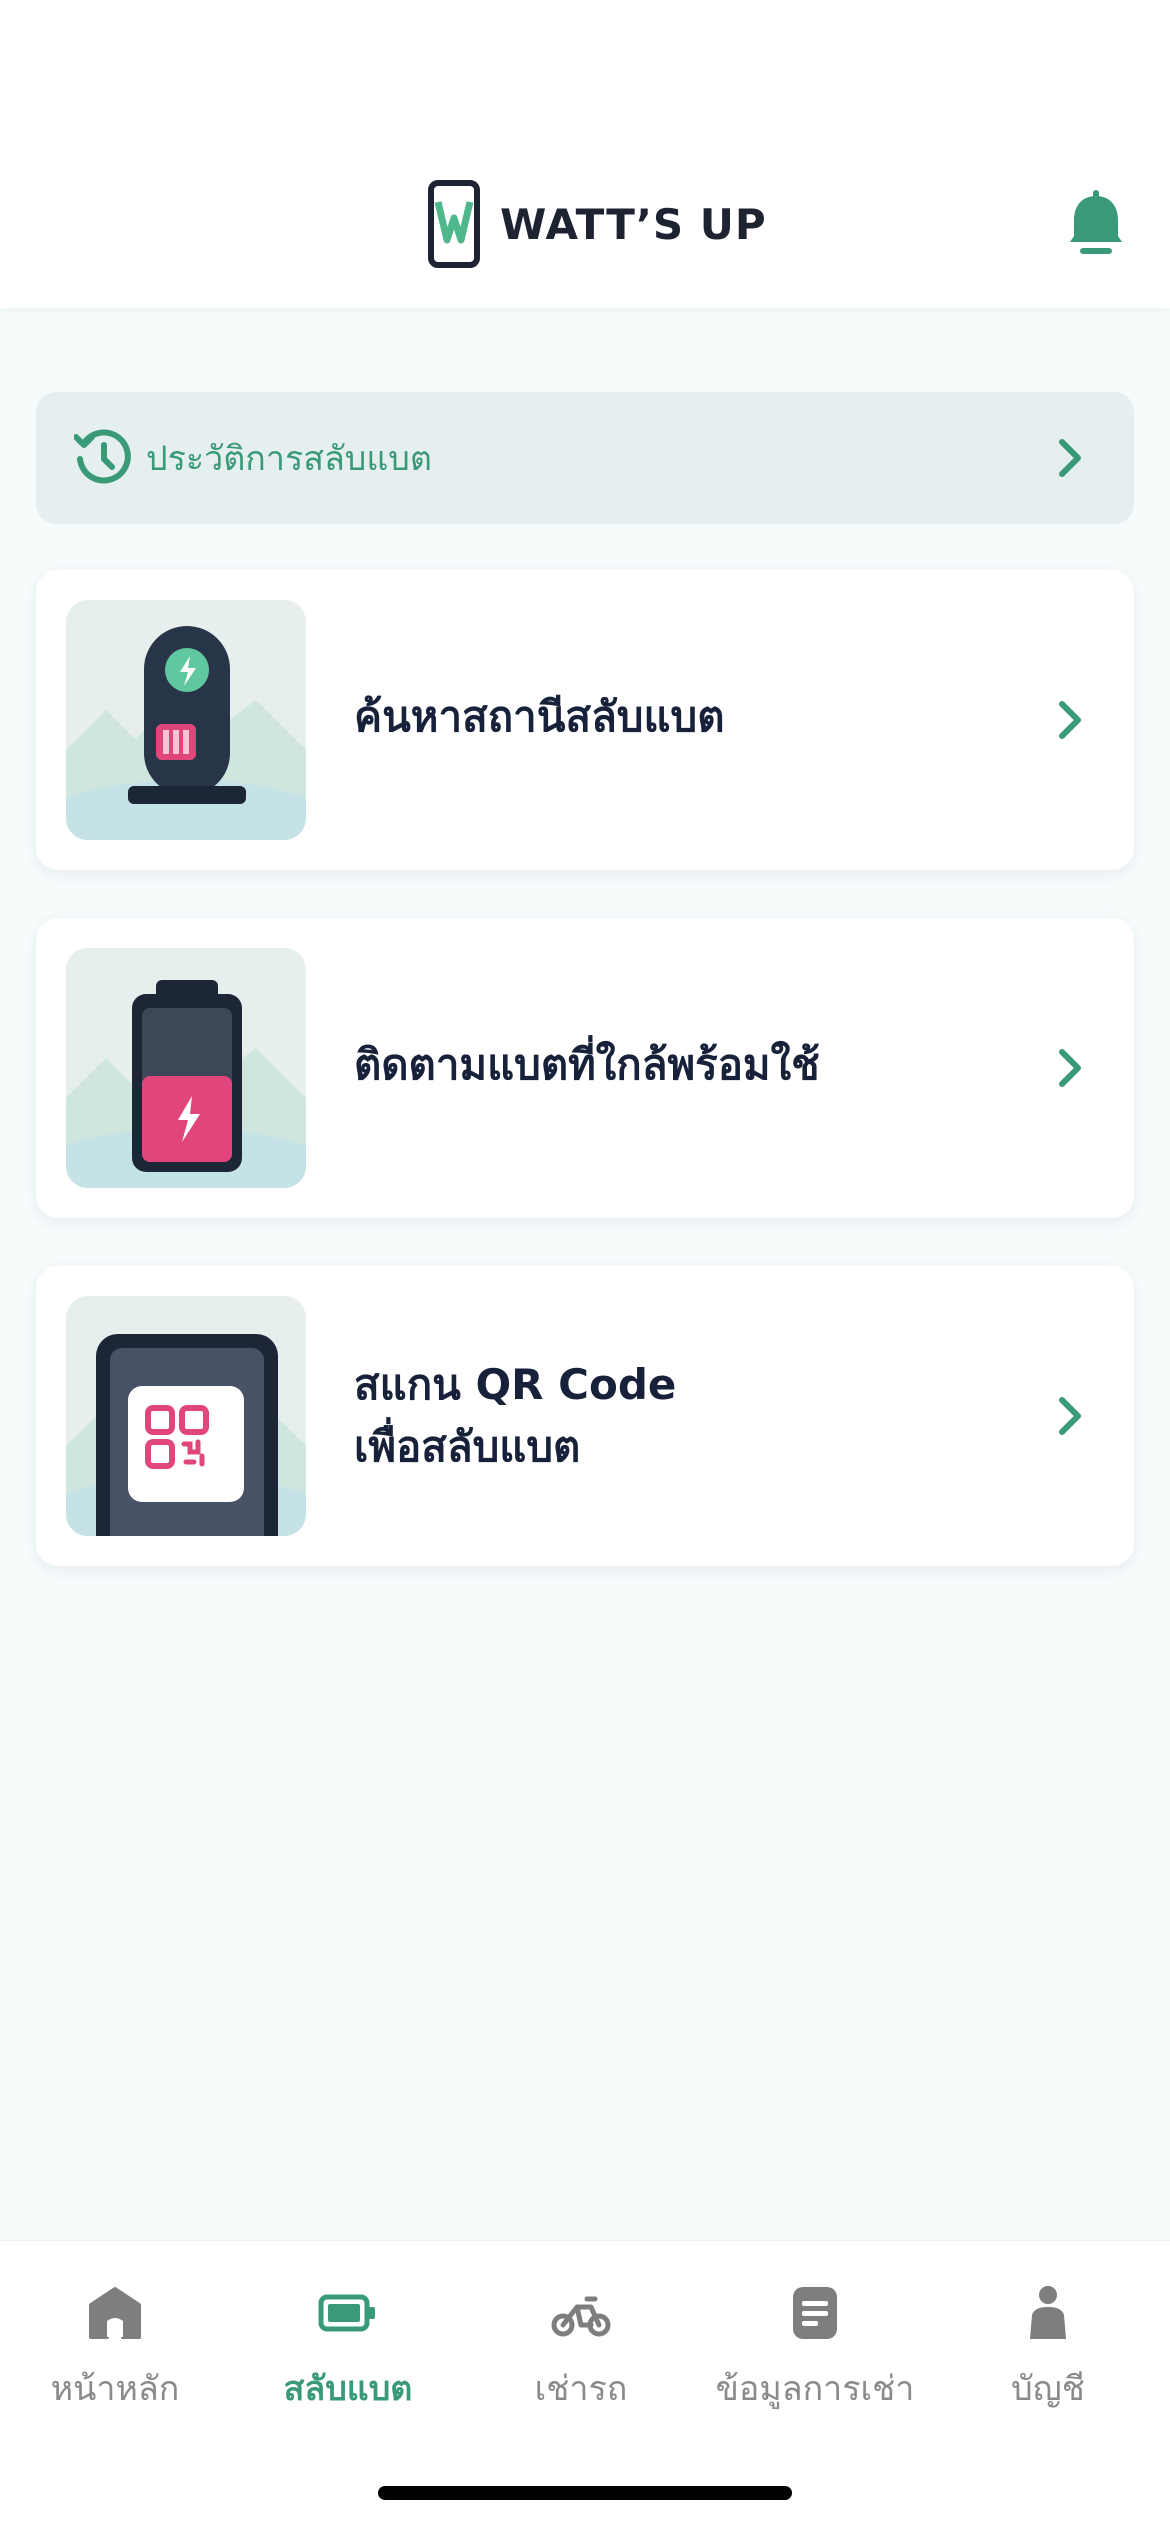 The width and height of the screenshot is (1170, 2532). Describe the element at coordinates (467, 1446) in the screenshot. I see `scan-qr-title-line2: เพื่อสลับแบต` at that location.